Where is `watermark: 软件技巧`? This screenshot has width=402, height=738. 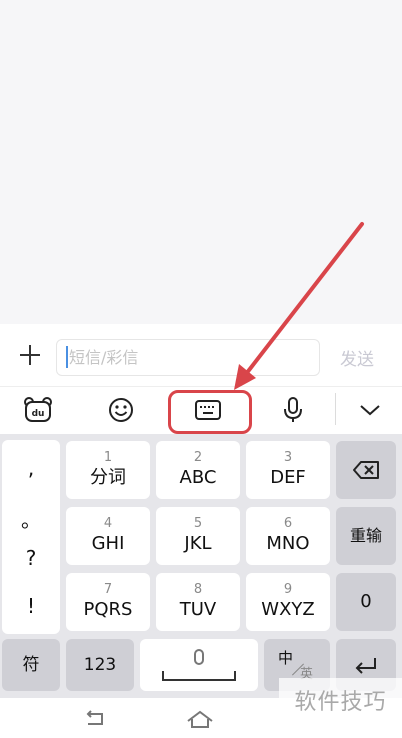 watermark: 软件技巧 is located at coordinates (340, 700).